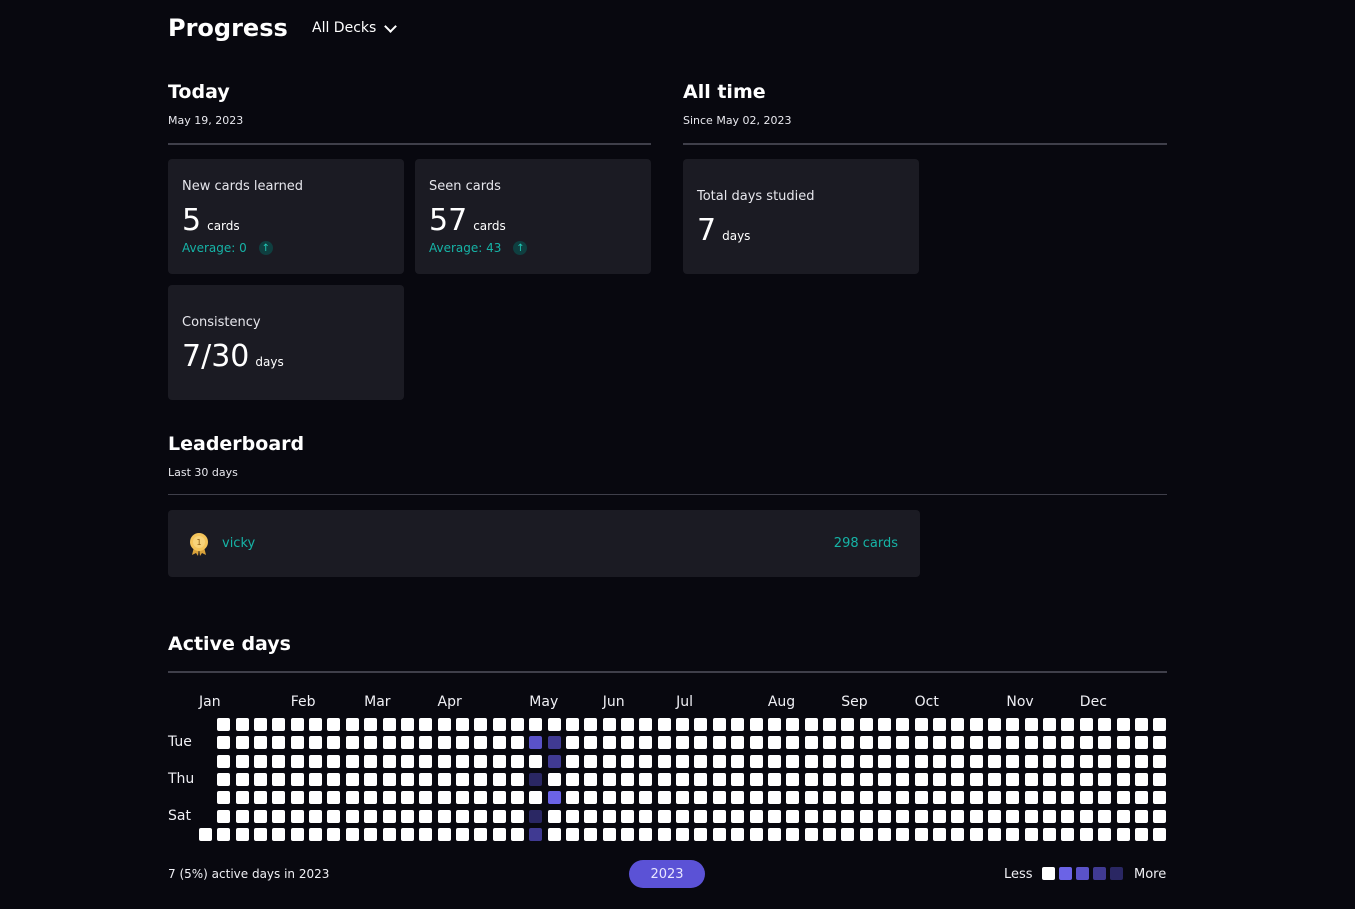 Image resolution: width=1355 pixels, height=909 pixels. Describe the element at coordinates (179, 815) in the screenshot. I see `weekday-label: Sat` at that location.